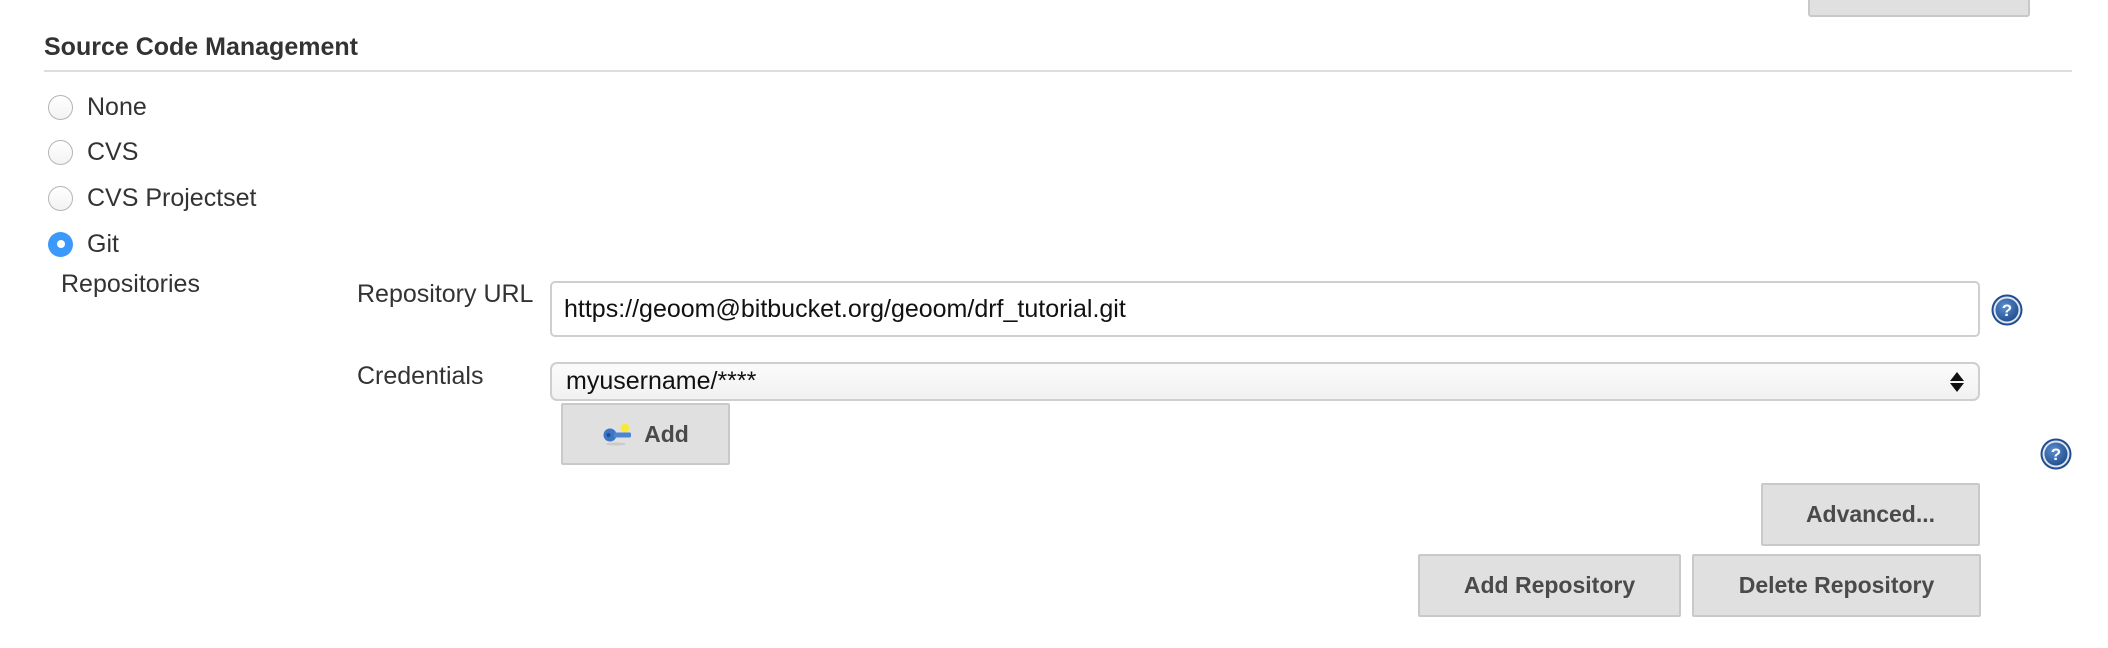  Describe the element at coordinates (172, 197) in the screenshot. I see `radio-label-cvs-projectset: CVS Projectset` at that location.